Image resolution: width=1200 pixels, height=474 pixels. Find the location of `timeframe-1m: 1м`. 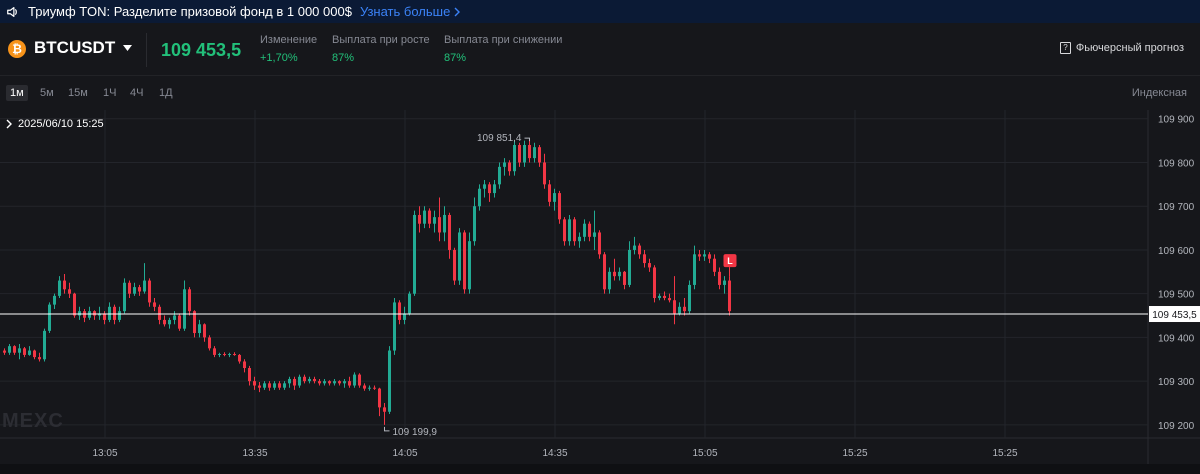

timeframe-1m: 1м is located at coordinates (17, 93).